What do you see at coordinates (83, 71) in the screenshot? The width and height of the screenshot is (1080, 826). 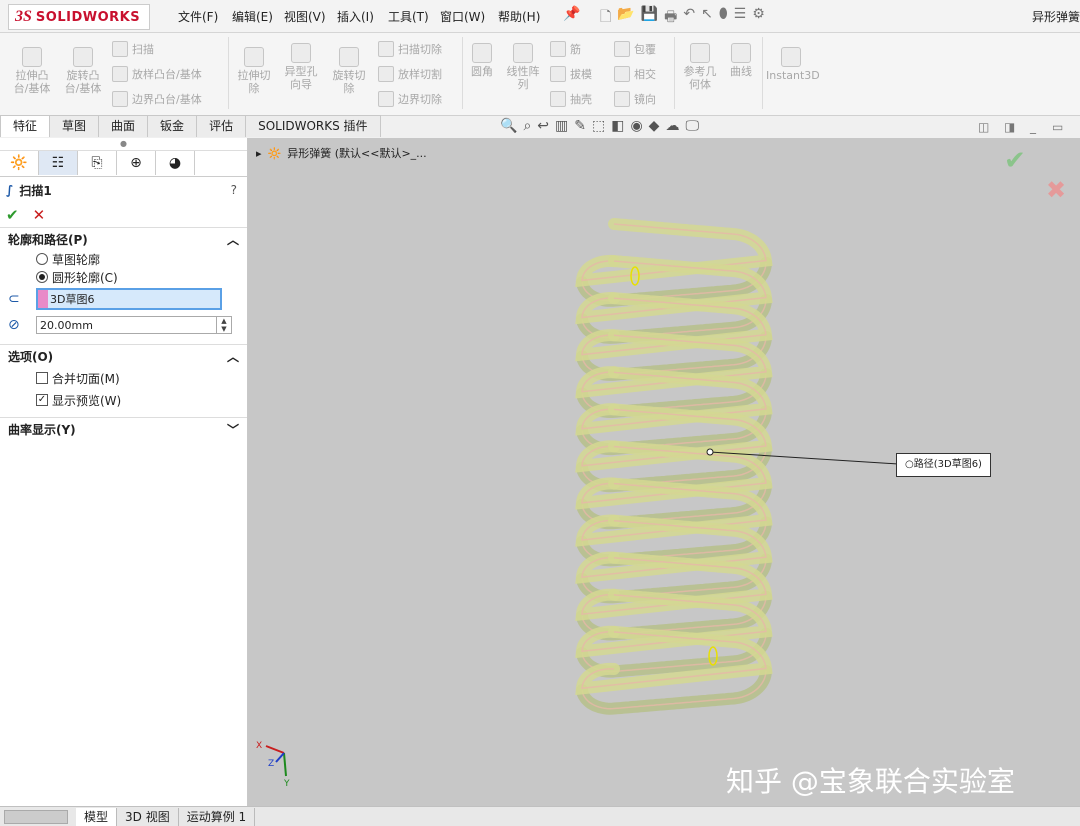 I see `revolve-boss-button: 旋转凸台/基体` at bounding box center [83, 71].